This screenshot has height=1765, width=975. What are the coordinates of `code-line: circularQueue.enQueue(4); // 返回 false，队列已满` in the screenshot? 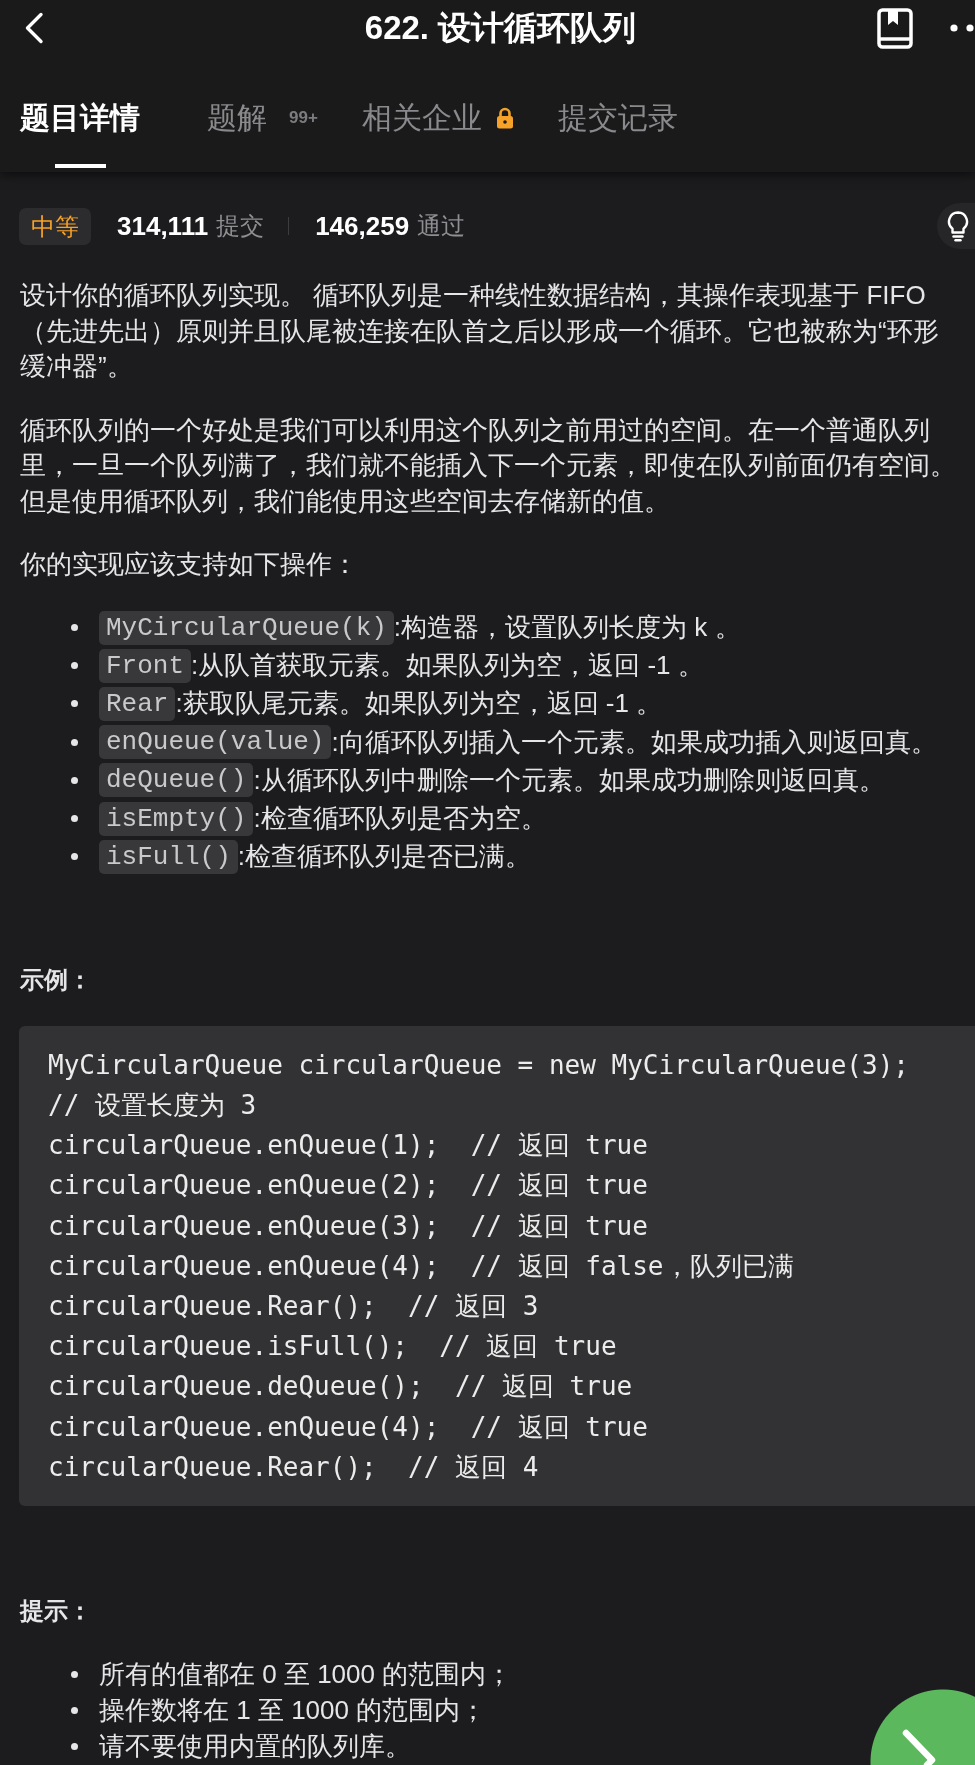 It's located at (421, 1266).